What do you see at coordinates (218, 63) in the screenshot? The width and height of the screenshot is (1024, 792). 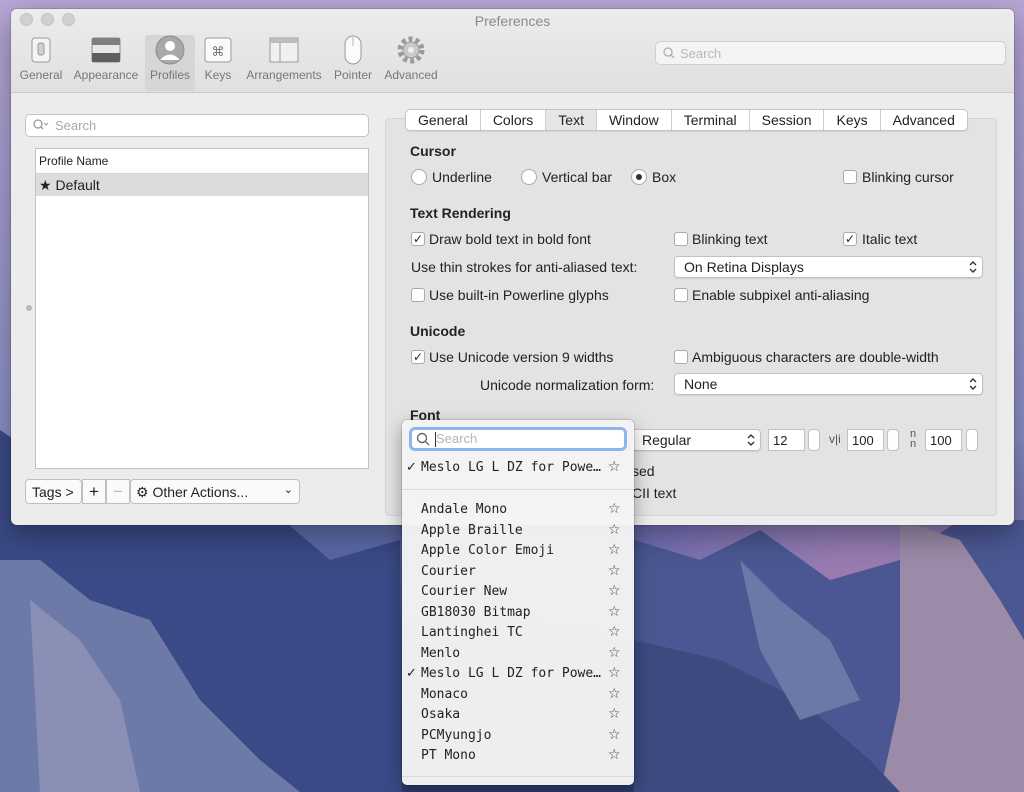 I see `toolbar-keys: ⌘ Keys` at bounding box center [218, 63].